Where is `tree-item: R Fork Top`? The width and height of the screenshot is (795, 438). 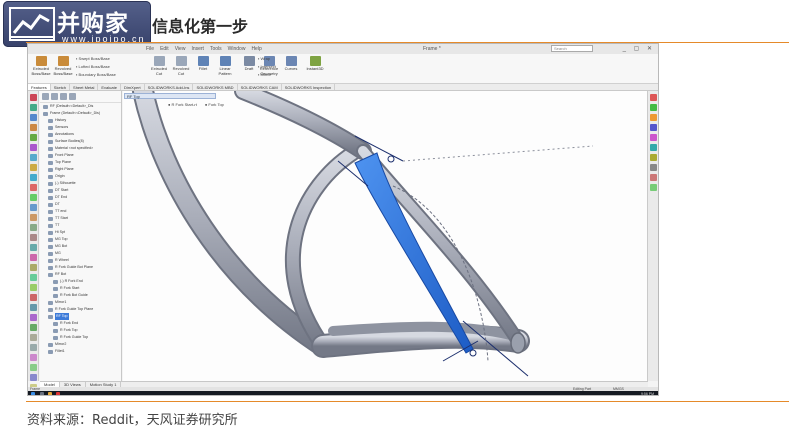 tree-item: R Fork Top is located at coordinates (80, 330).